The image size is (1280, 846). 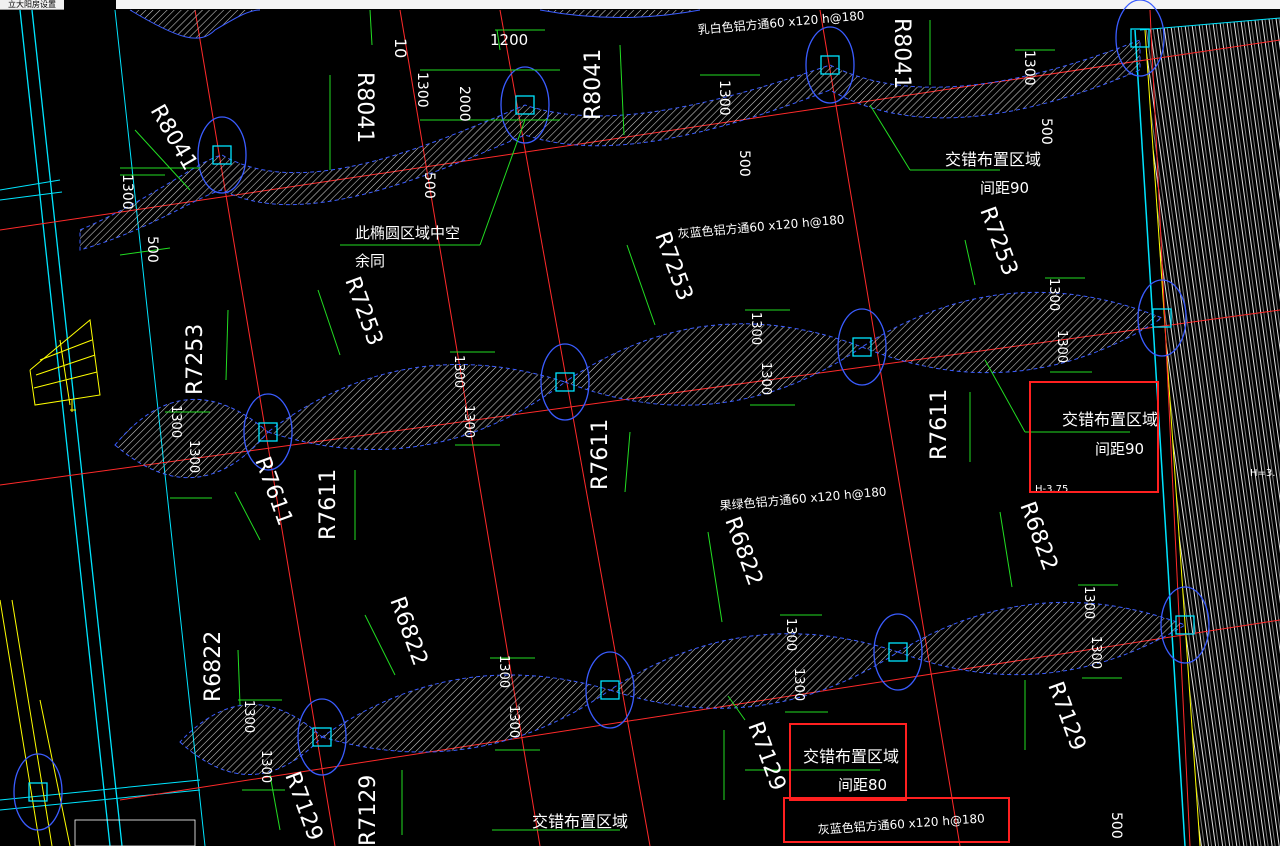 What do you see at coordinates (1116, 825) in the screenshot?
I see `dim-500-e: 500` at bounding box center [1116, 825].